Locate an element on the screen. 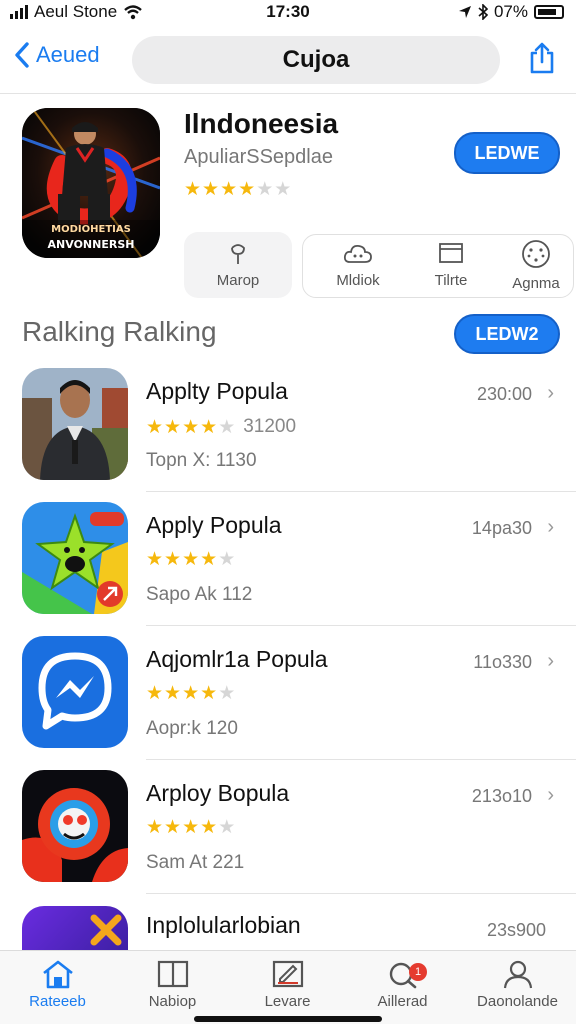  category-chips: Marop Mldiok Tilrte Agnma is located at coordinates (380, 265).